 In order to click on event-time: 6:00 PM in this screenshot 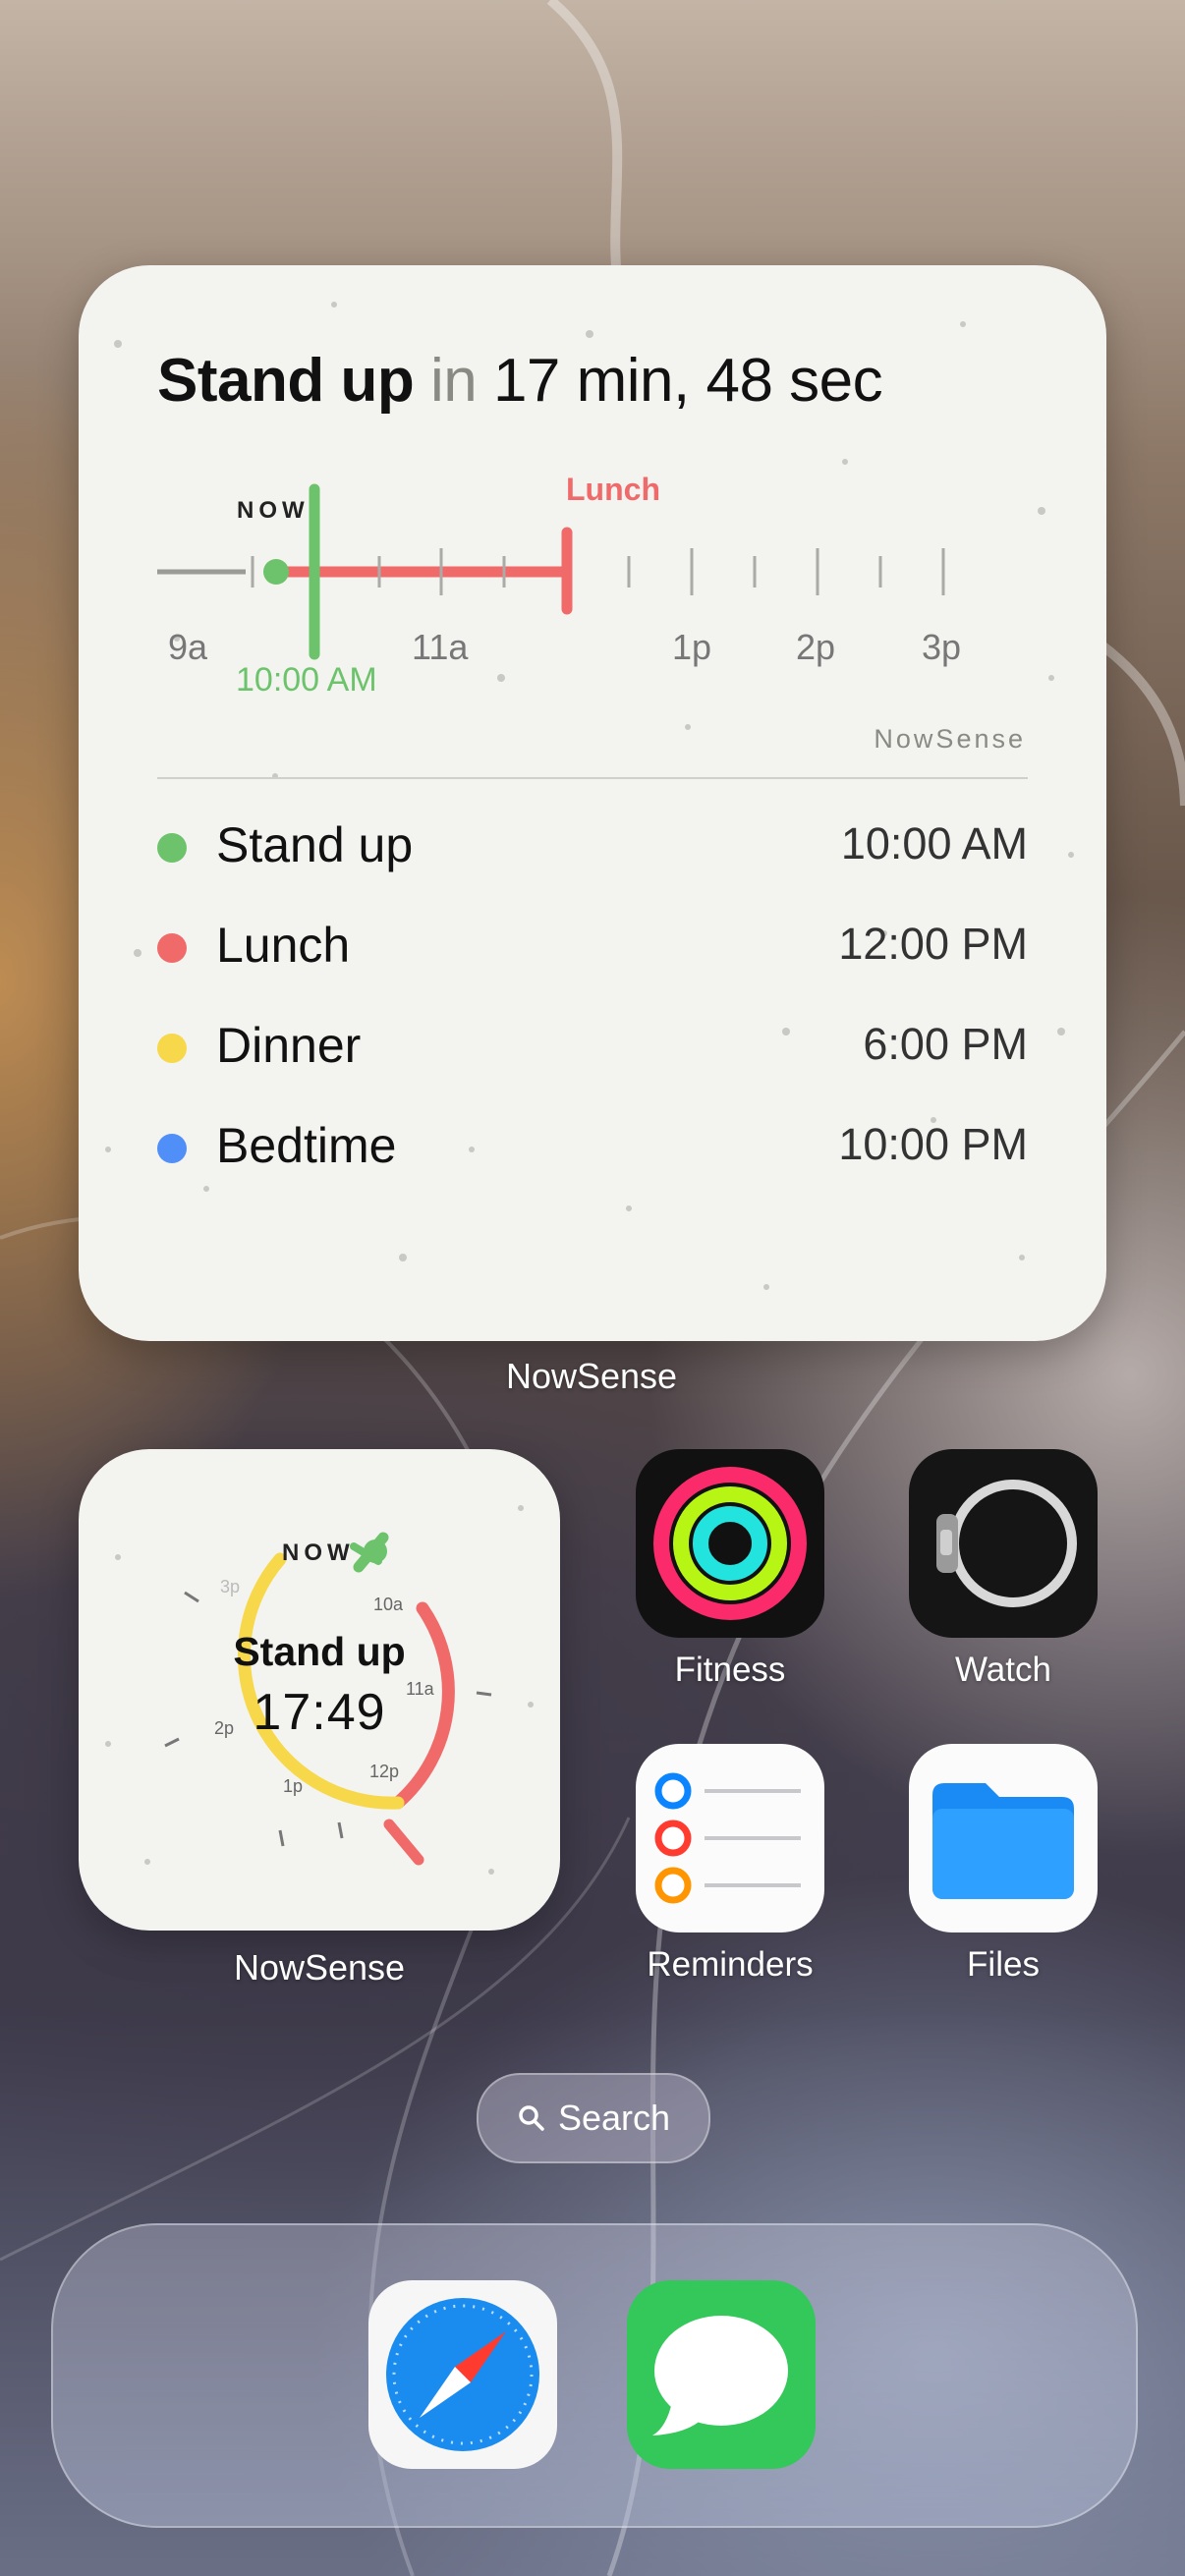, I will do `click(946, 1044)`.